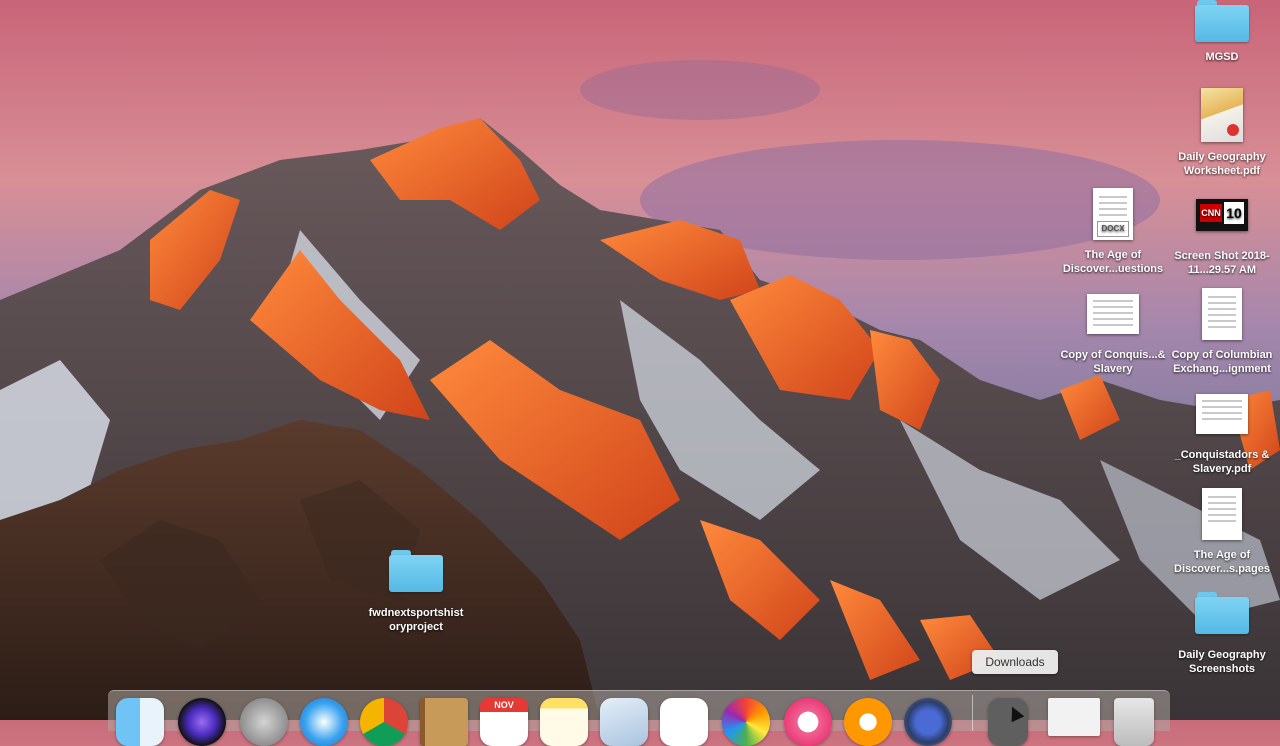  I want to click on downloads-stack-icon, so click(1008, 722).